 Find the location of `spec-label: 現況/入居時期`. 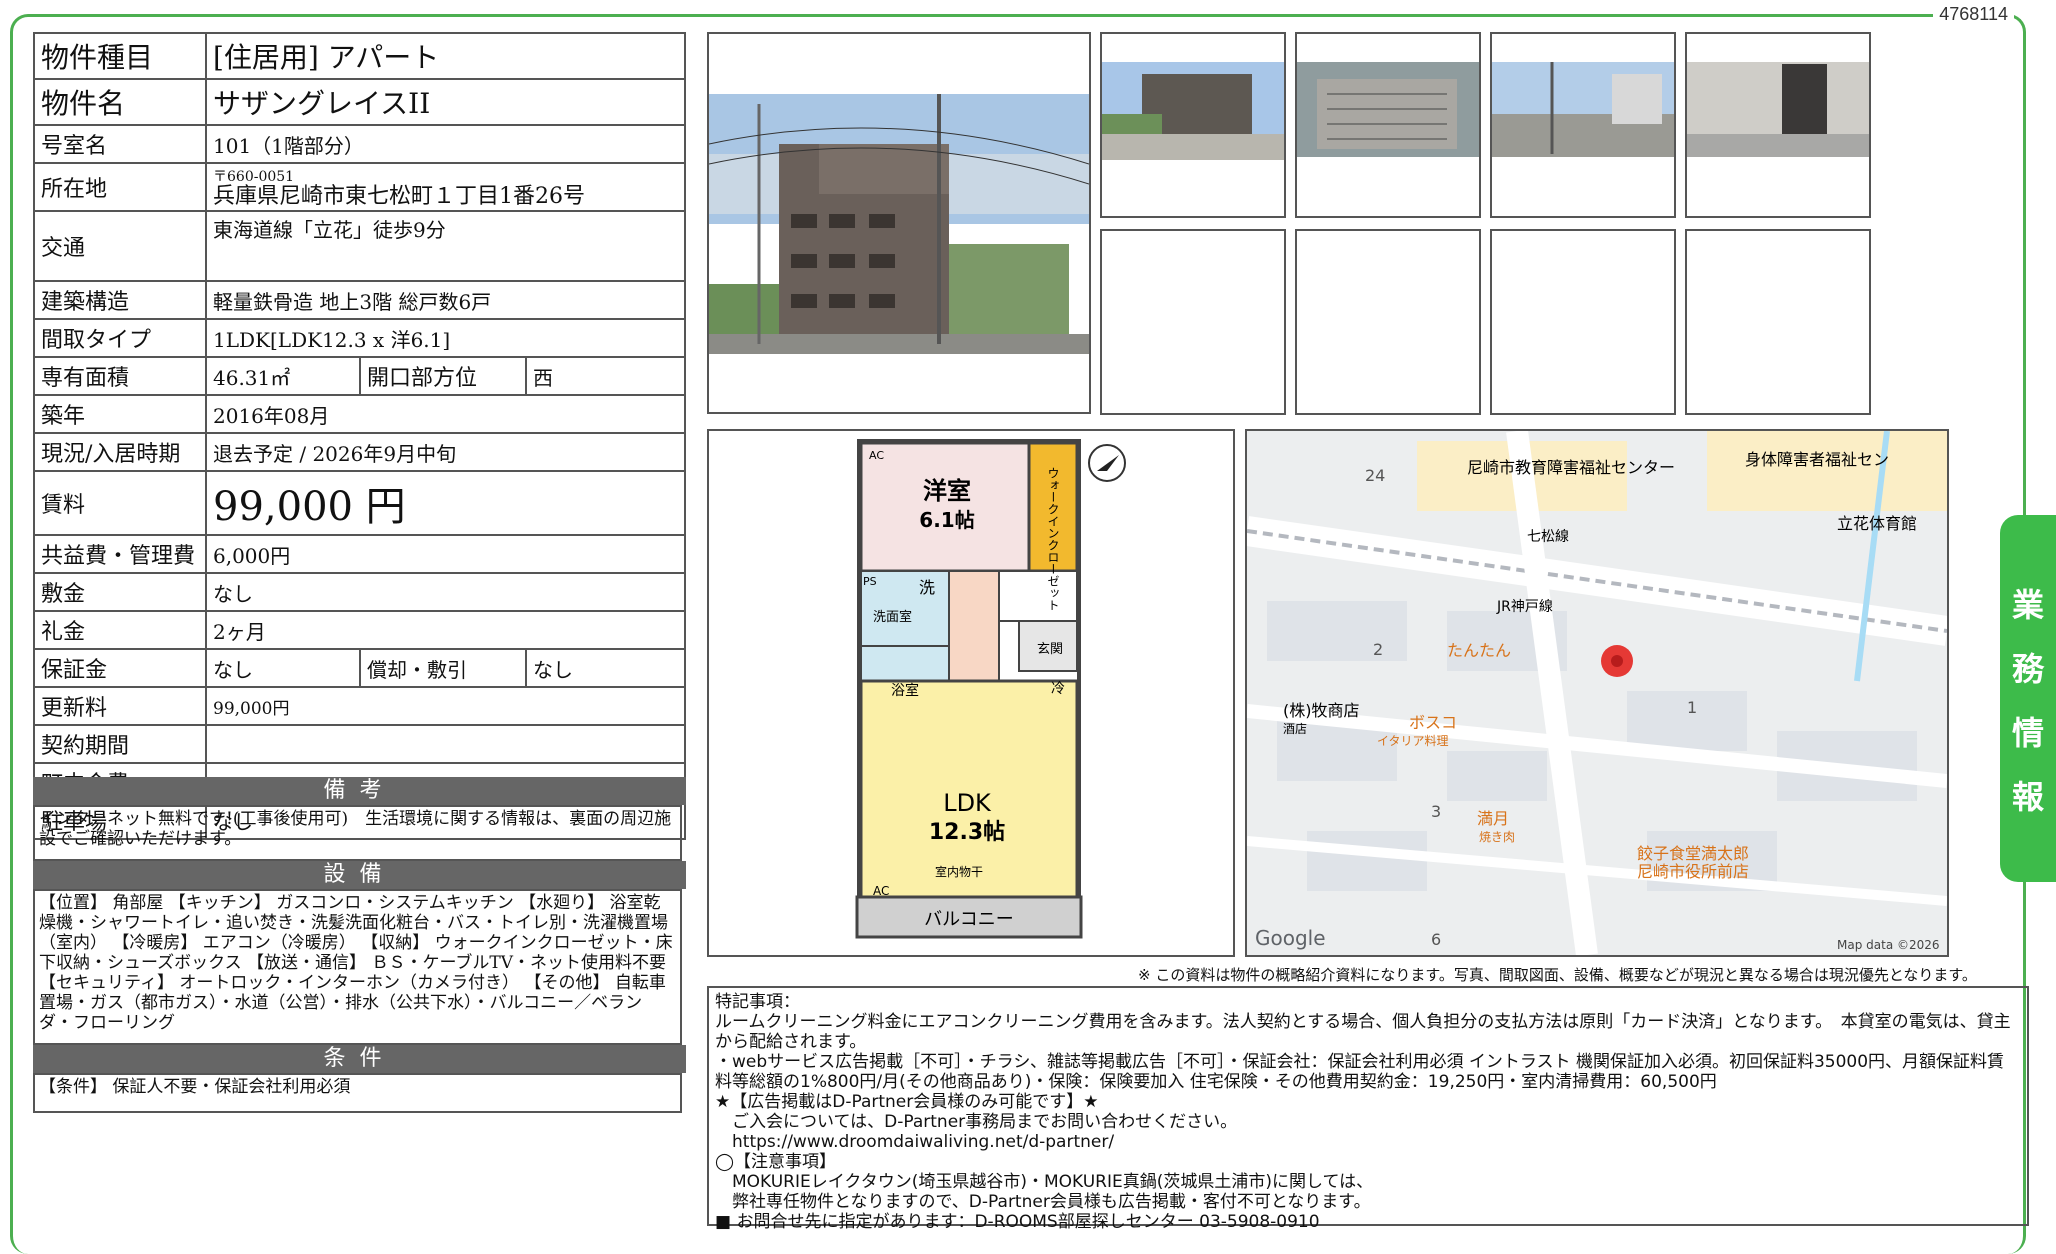

spec-label: 現況/入居時期 is located at coordinates (120, 452).